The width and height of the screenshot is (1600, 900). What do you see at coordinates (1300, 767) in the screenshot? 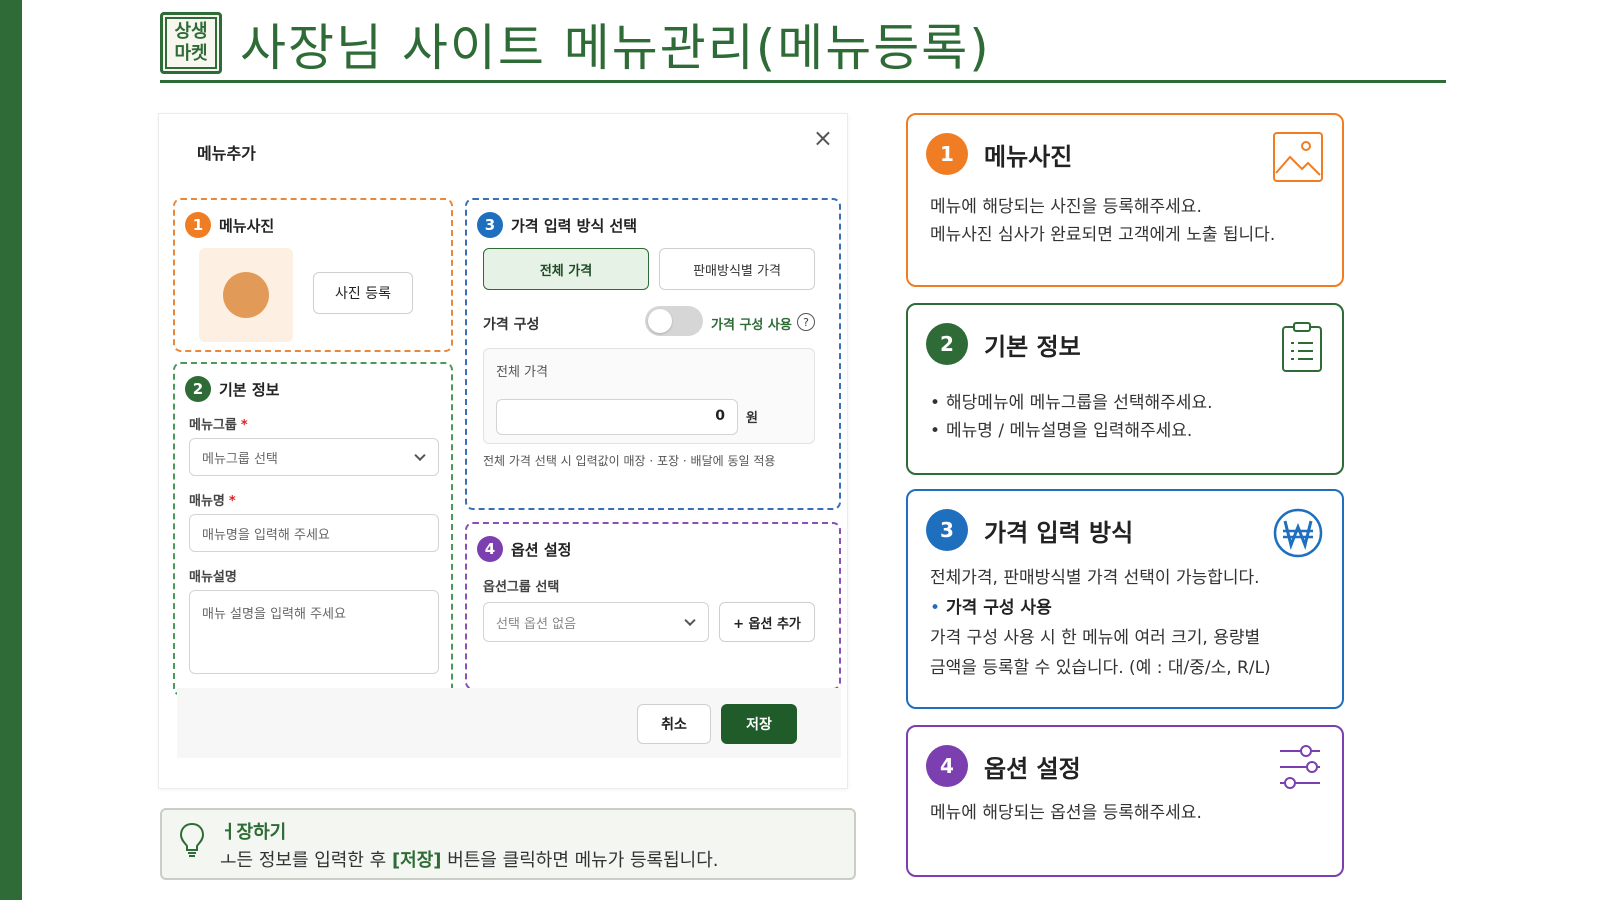
I see `sliders-icon` at bounding box center [1300, 767].